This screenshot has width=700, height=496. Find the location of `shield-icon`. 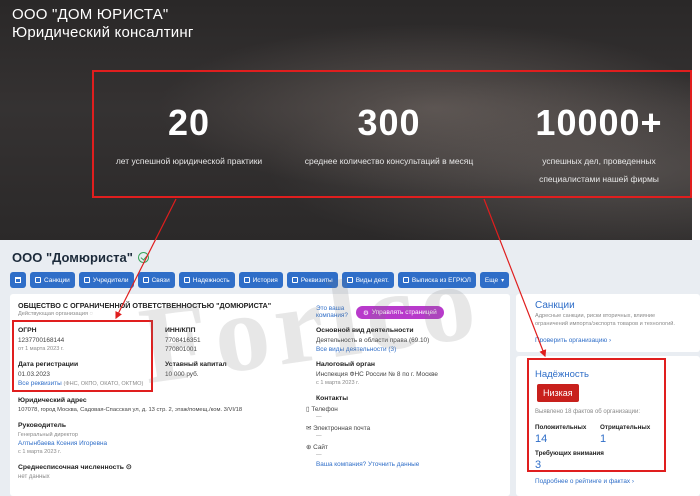

shield-icon is located at coordinates (186, 280).